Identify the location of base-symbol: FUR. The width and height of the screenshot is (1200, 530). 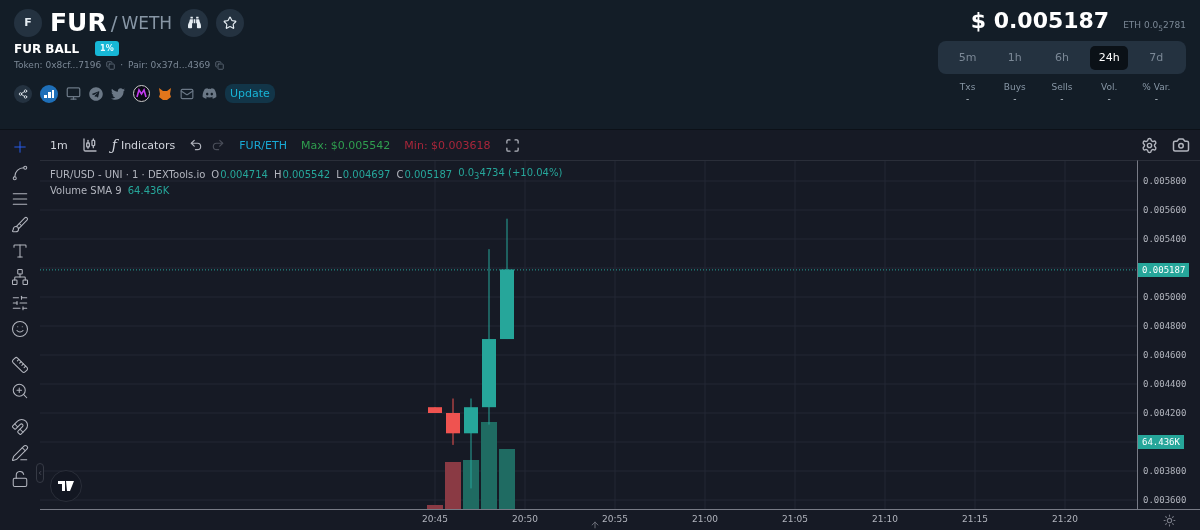
(78, 22).